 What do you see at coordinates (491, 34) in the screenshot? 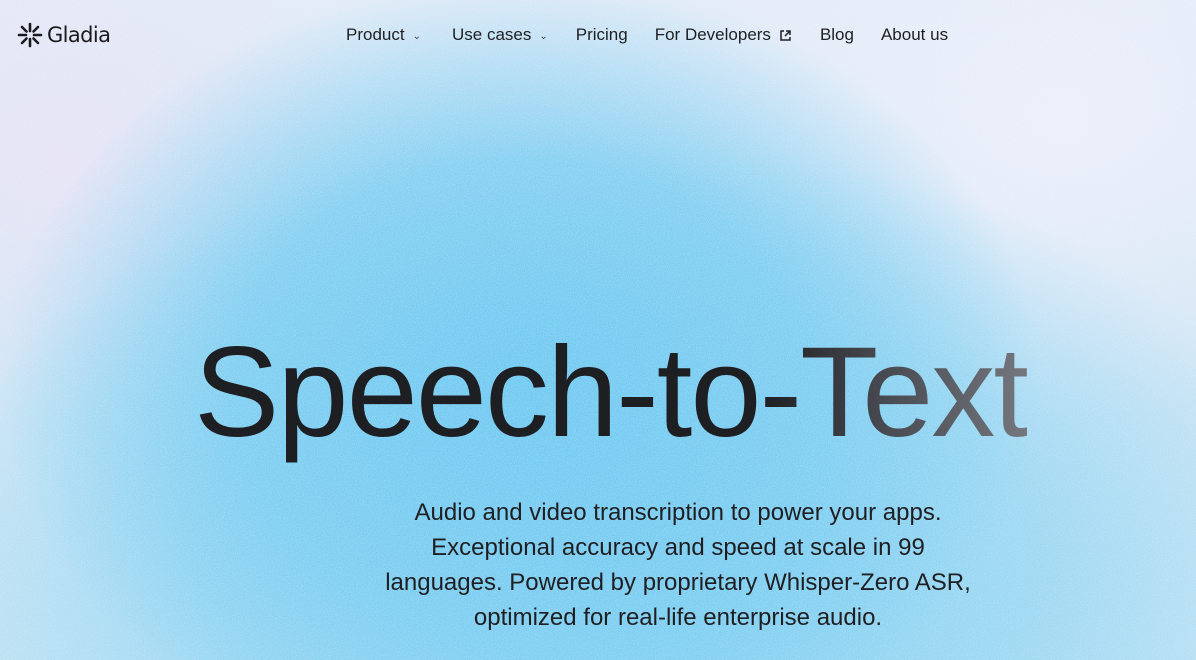
I see `nav-item-label: Use cases` at bounding box center [491, 34].